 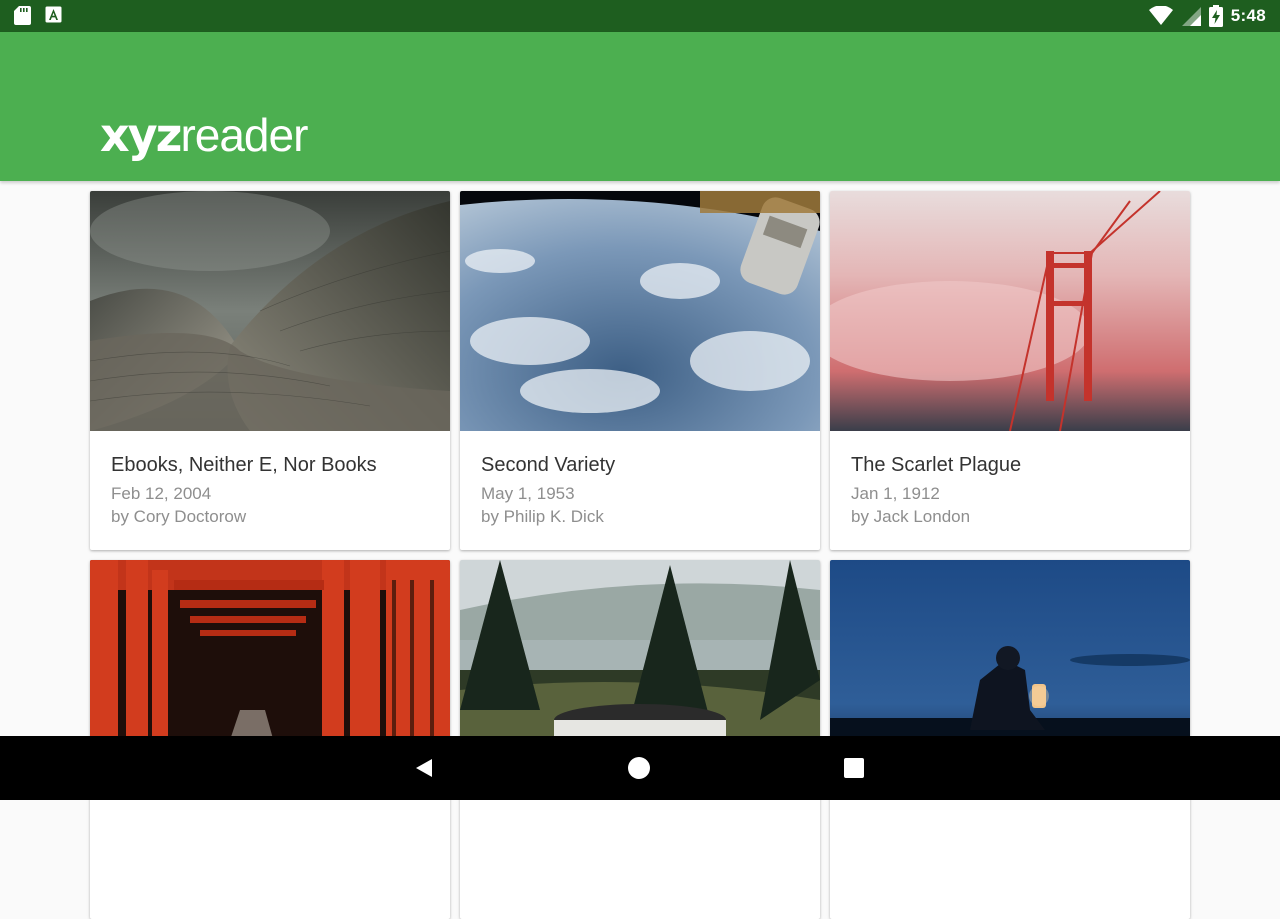 I want to click on home-icon, so click(x=639, y=768).